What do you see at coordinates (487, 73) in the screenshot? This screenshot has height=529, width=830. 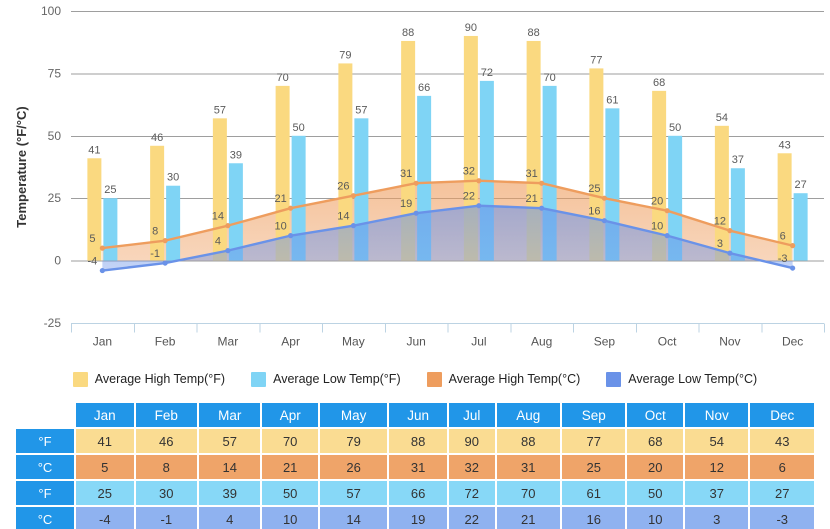 I see `data-label-low-fahrenheit: 72` at bounding box center [487, 73].